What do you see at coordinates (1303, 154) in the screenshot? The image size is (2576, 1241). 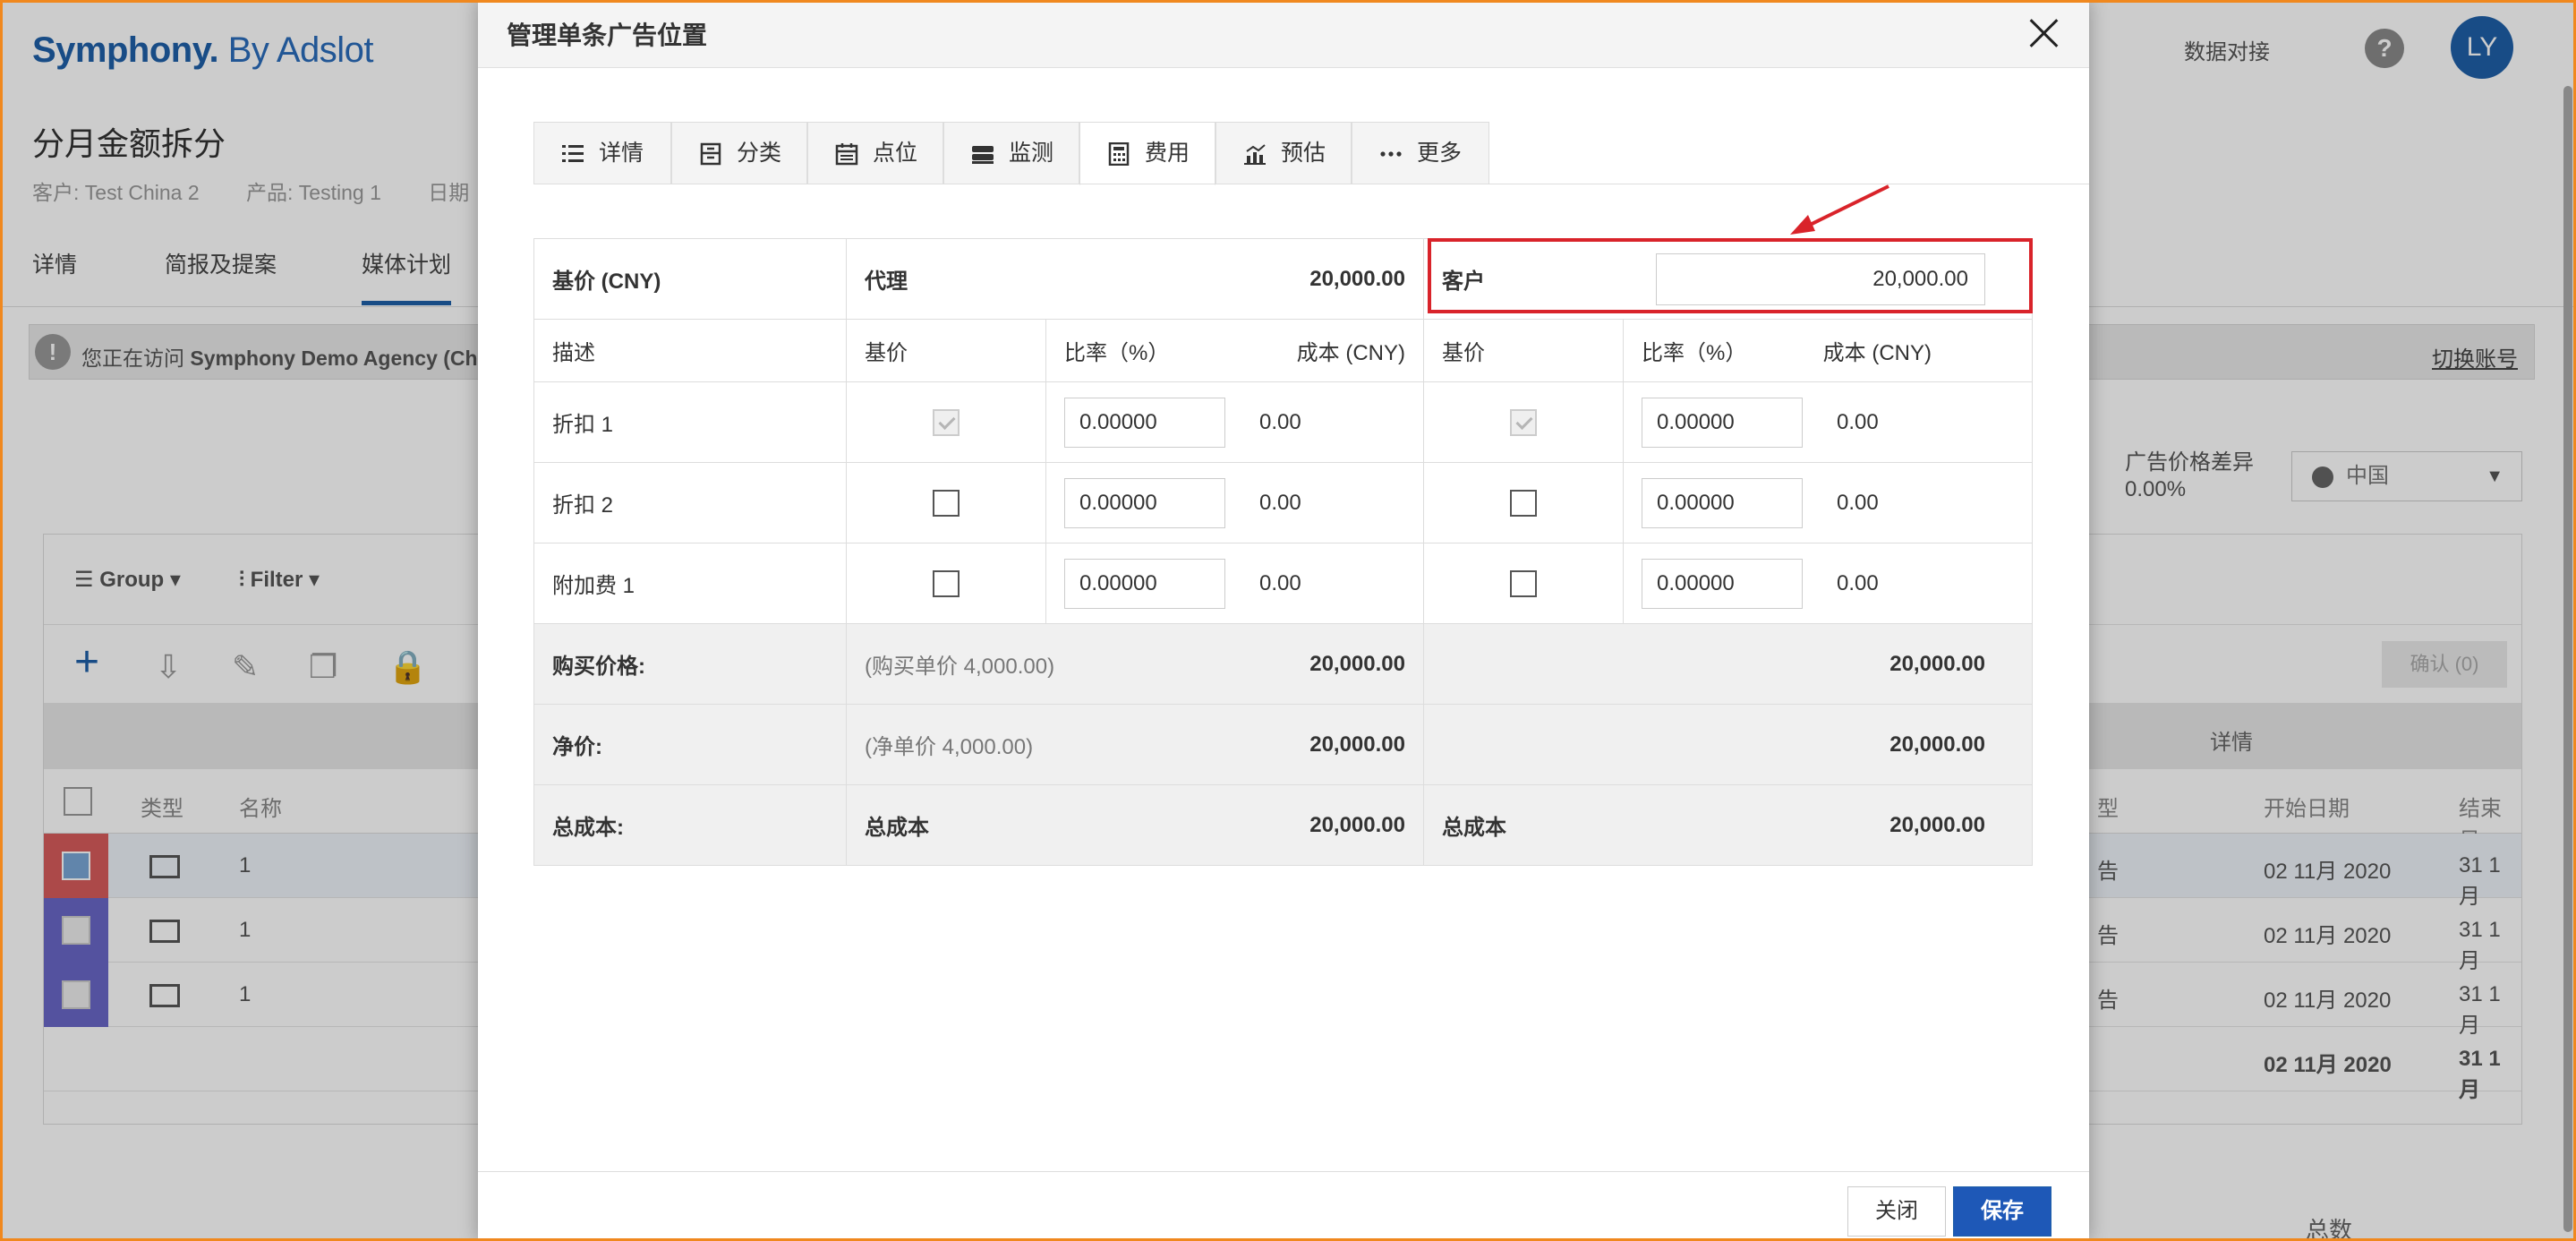 I see `tab-label: 预估` at bounding box center [1303, 154].